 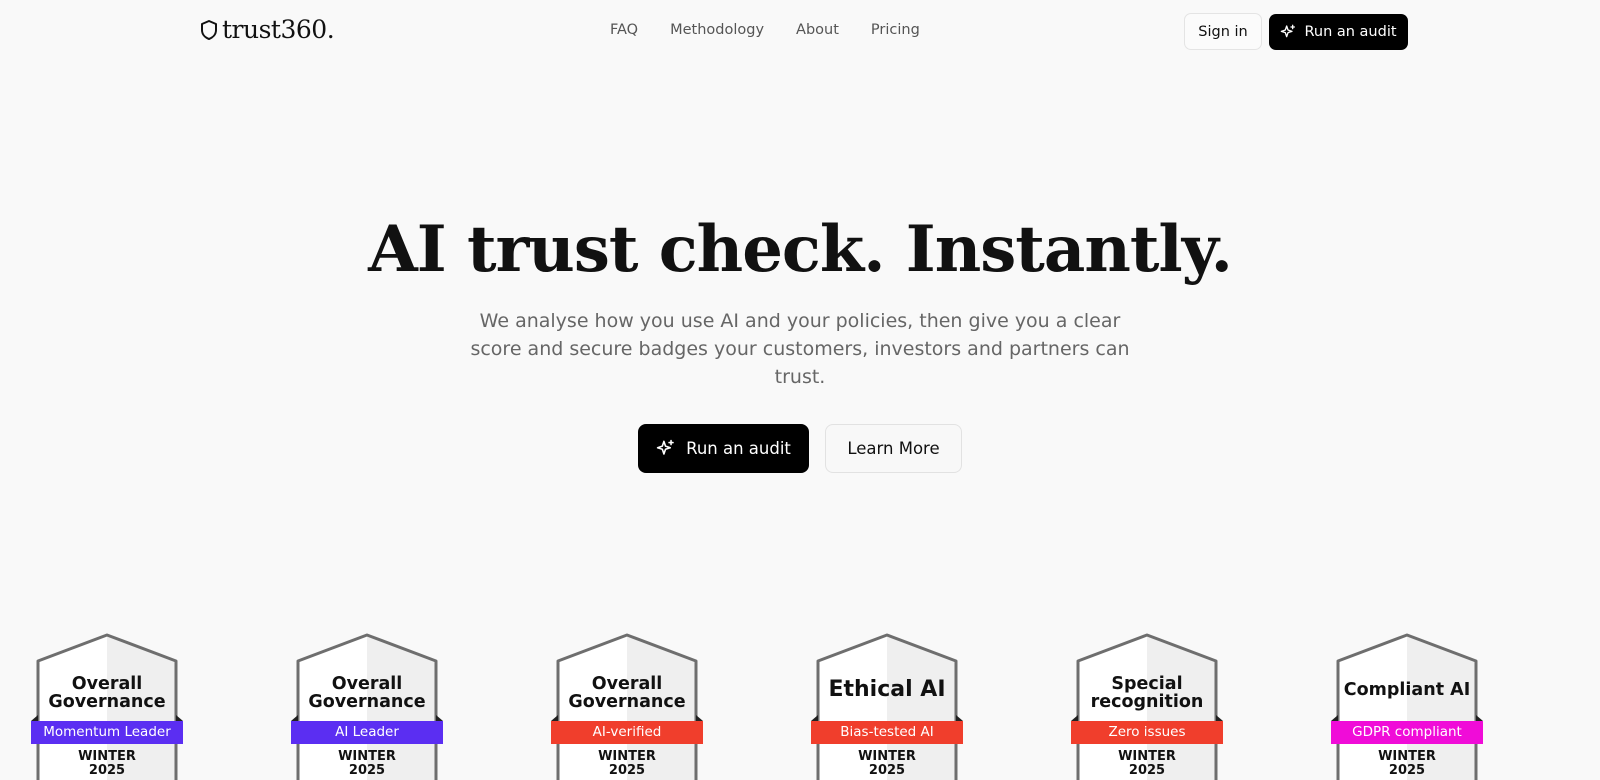 I want to click on hero-title: AI trust check. Instantly., so click(x=800, y=249).